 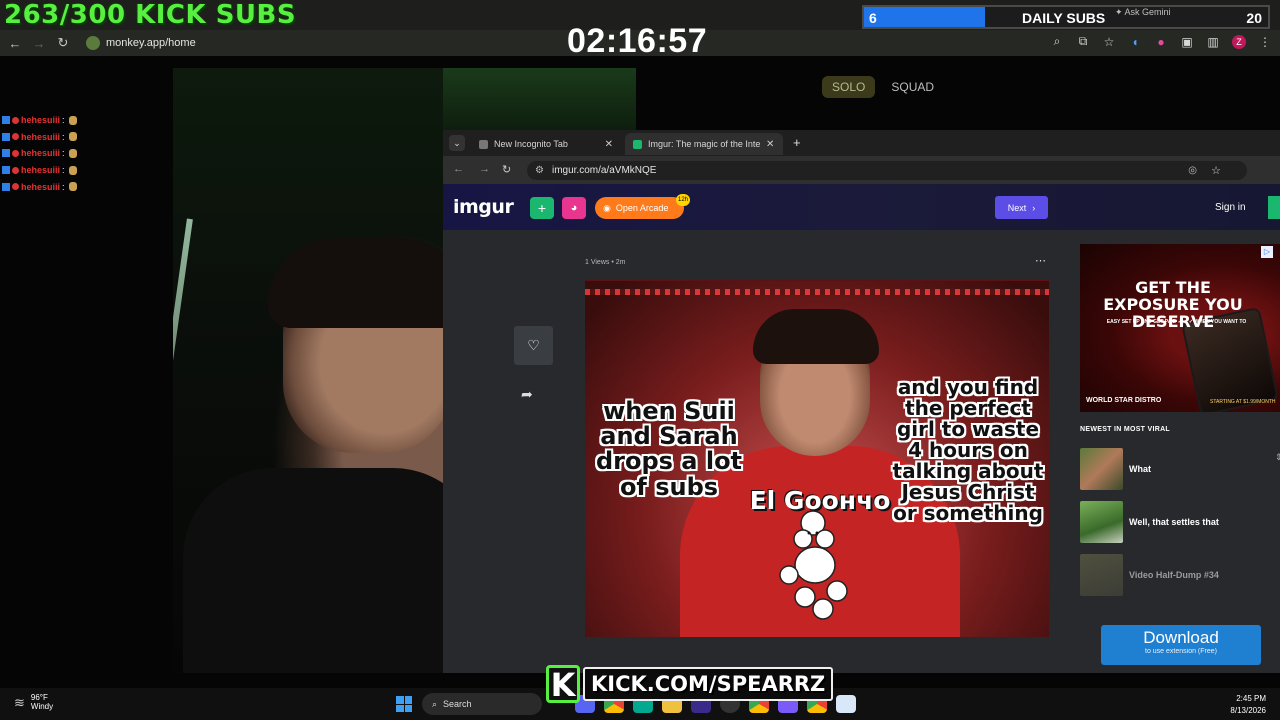 What do you see at coordinates (1180, 522) in the screenshot?
I see `viral-item: Well, that settles that` at bounding box center [1180, 522].